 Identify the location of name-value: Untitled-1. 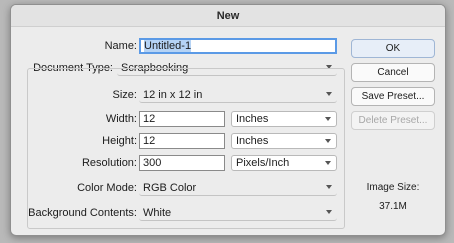
(168, 46).